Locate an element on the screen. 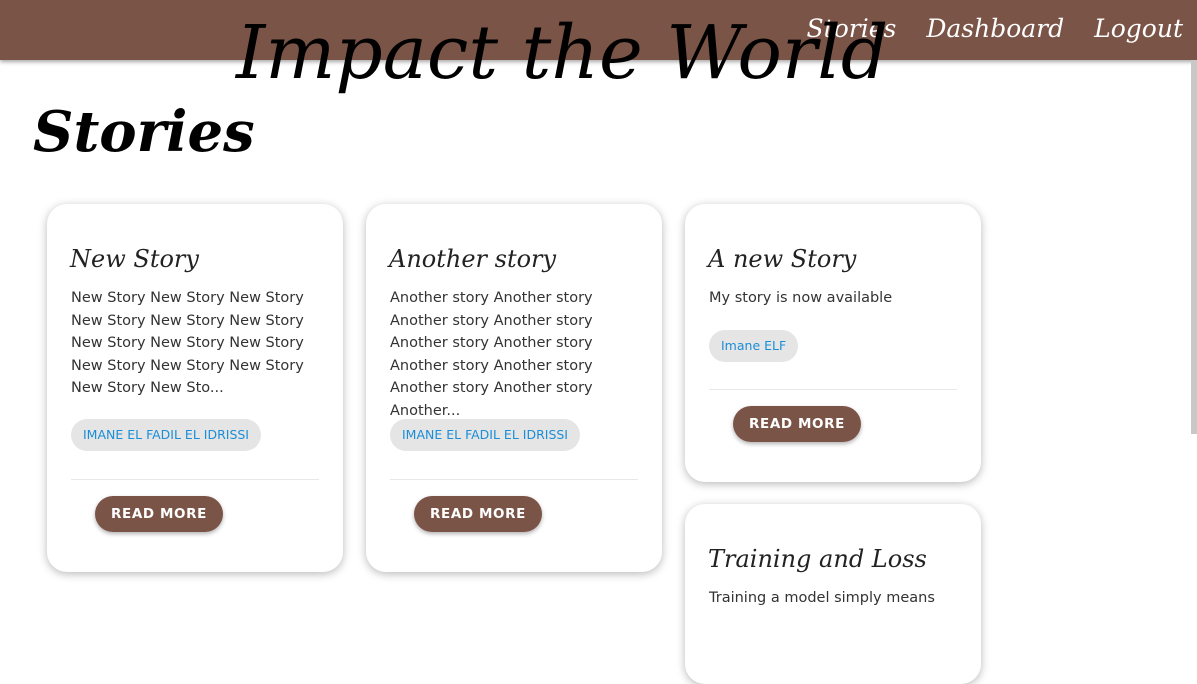 Image resolution: width=1197 pixels, height=684 pixels. story-title: Training and Loss is located at coordinates (817, 559).